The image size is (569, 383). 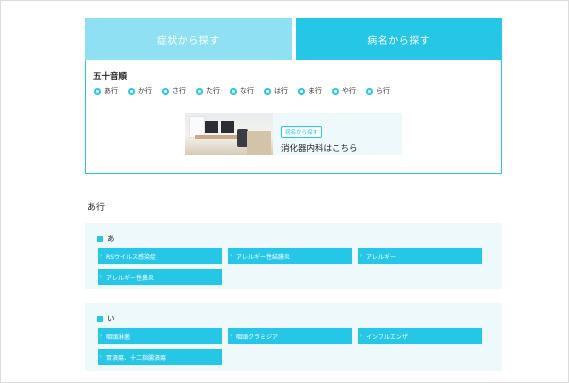 I want to click on row-link-ta: た行, so click(x=208, y=91).